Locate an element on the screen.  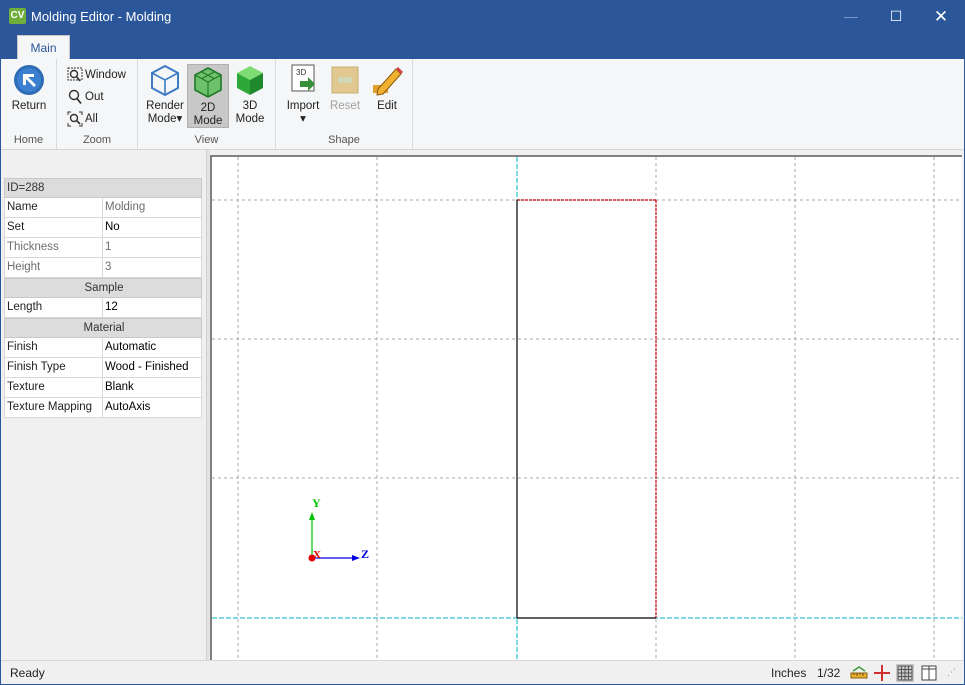
zoom-window-icon is located at coordinates (75, 74).